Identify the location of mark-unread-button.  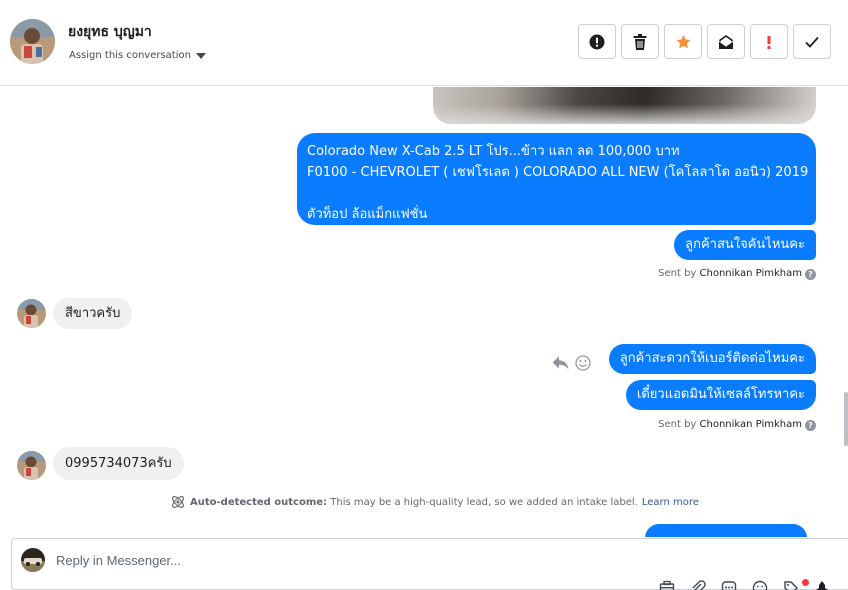
(726, 41).